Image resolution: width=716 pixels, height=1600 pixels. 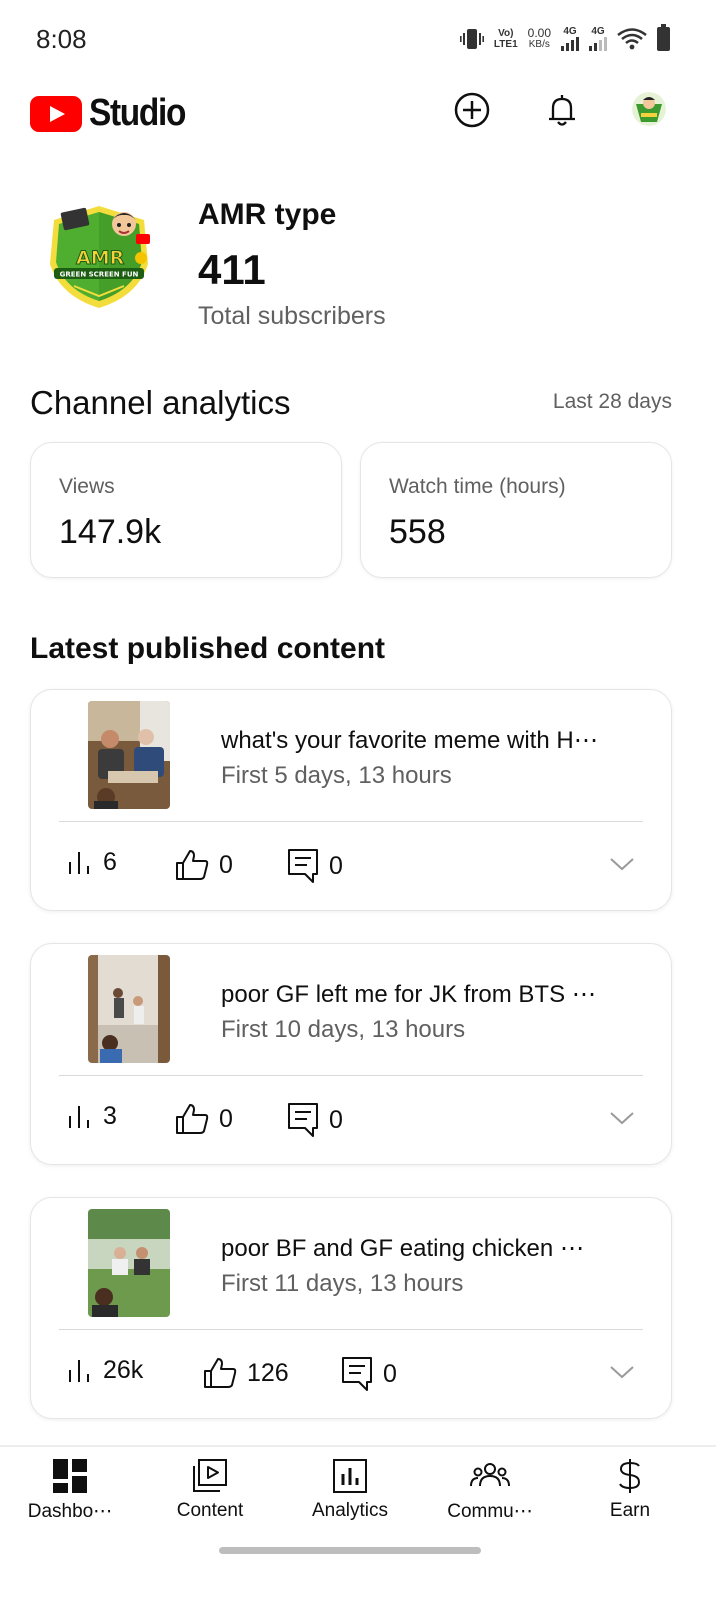 What do you see at coordinates (612, 401) in the screenshot?
I see `analytics-period: Last 28 days` at bounding box center [612, 401].